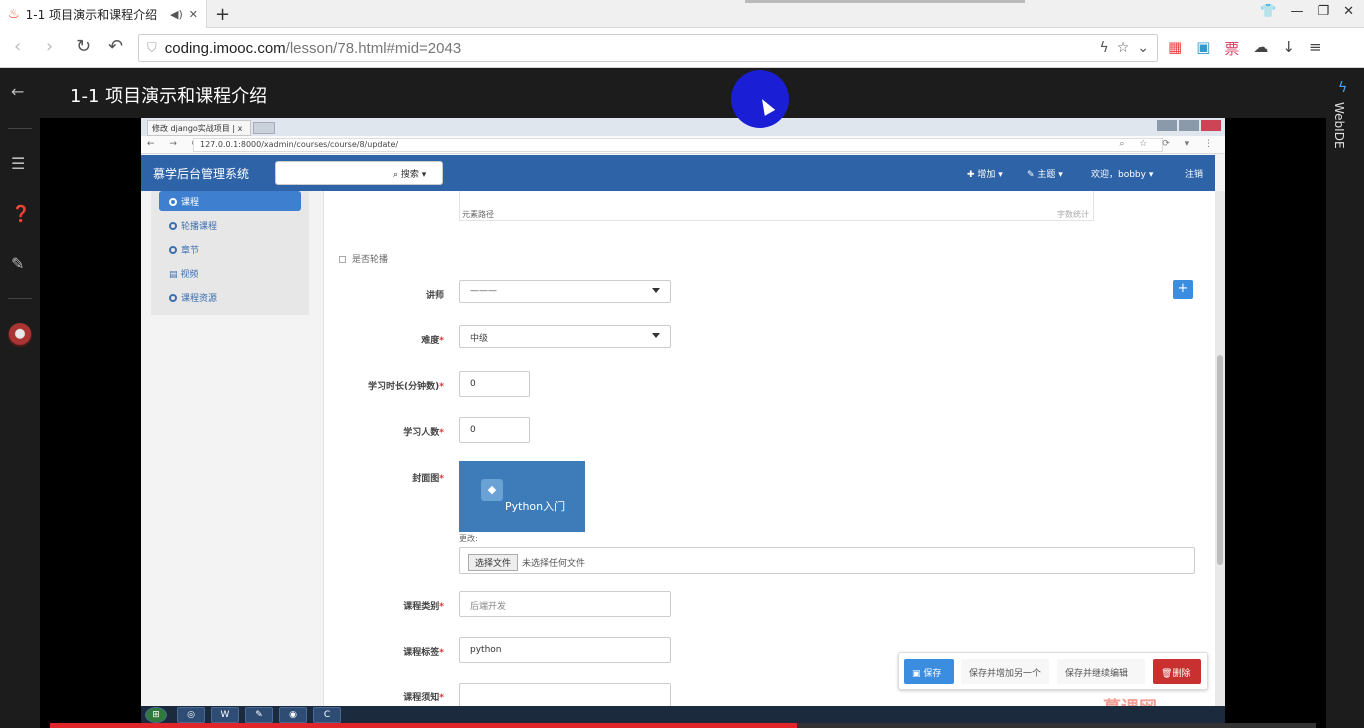  I want to click on xadmin-sidebar: 课程 轮播课程 章节 ▤ 视频 课程资源, so click(230, 253).